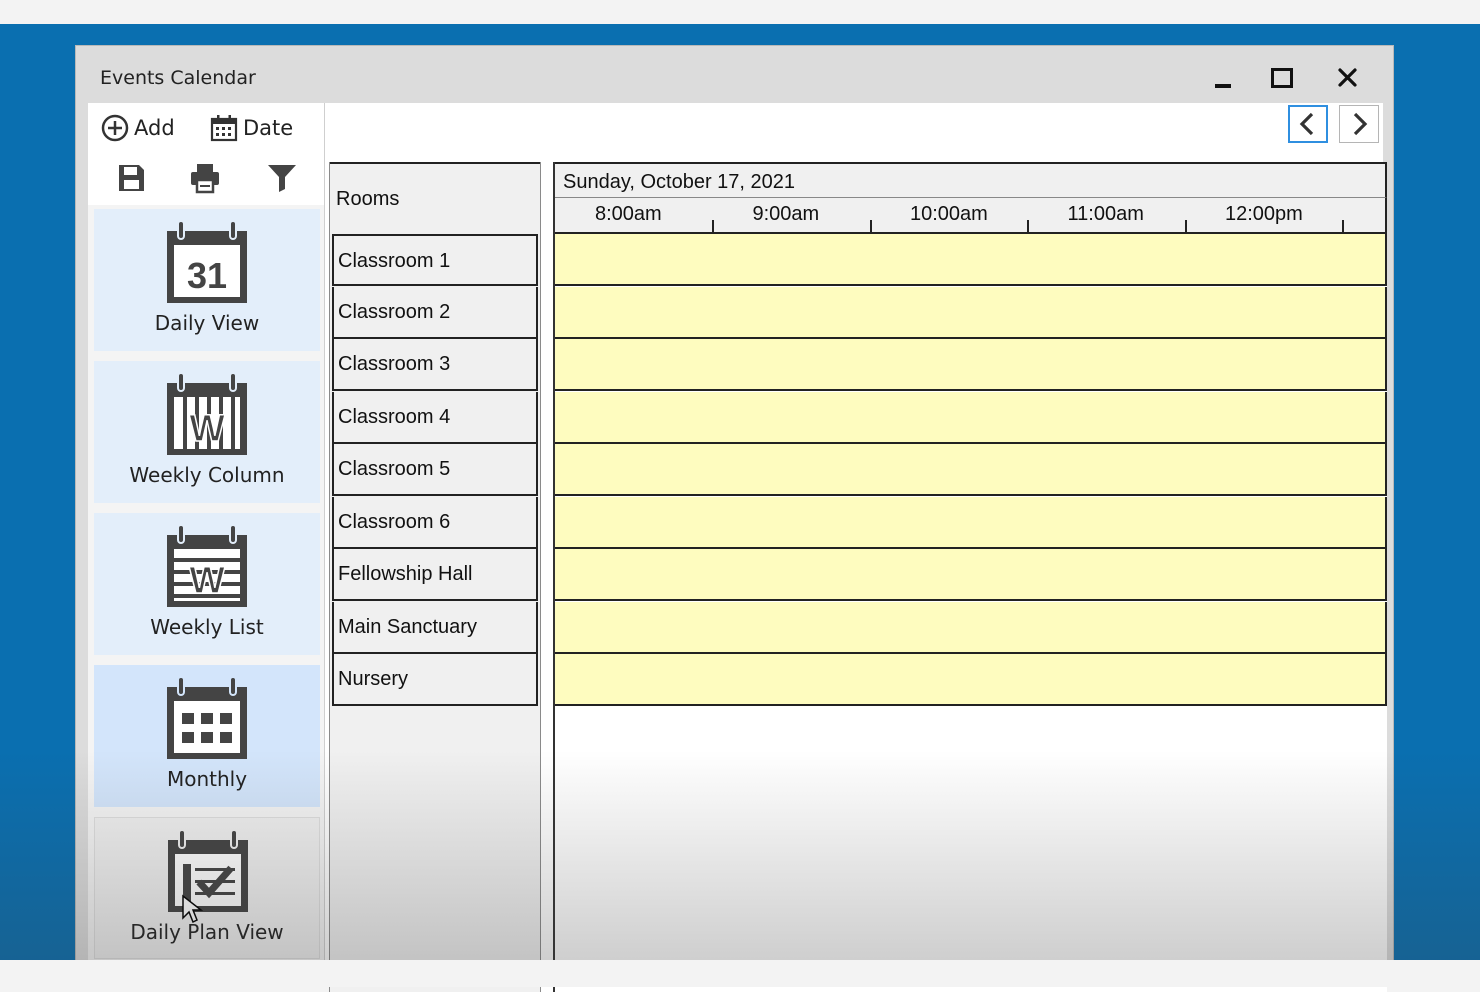 This screenshot has width=1480, height=992. I want to click on view-daily-plan: Daily Plan View, so click(207, 888).